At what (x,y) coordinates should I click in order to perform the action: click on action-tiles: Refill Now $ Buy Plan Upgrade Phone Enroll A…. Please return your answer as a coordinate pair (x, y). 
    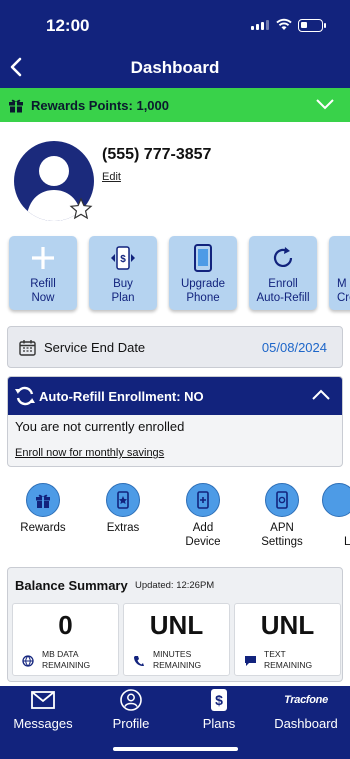
    Looking at the image, I should click on (179, 273).